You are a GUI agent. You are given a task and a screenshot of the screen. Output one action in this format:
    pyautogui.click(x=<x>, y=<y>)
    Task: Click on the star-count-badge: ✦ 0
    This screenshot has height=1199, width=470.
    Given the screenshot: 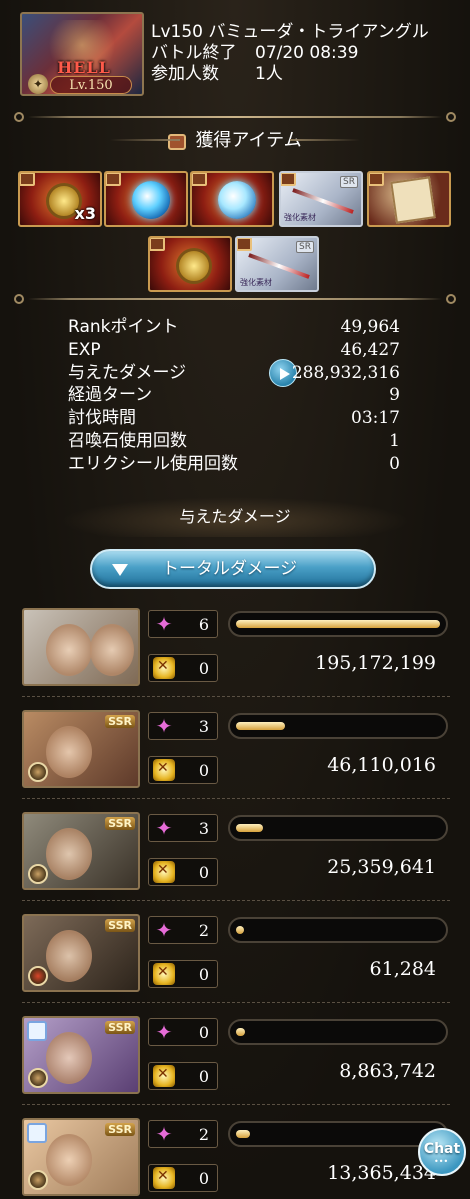 What is the action you would take?
    pyautogui.click(x=183, y=1032)
    